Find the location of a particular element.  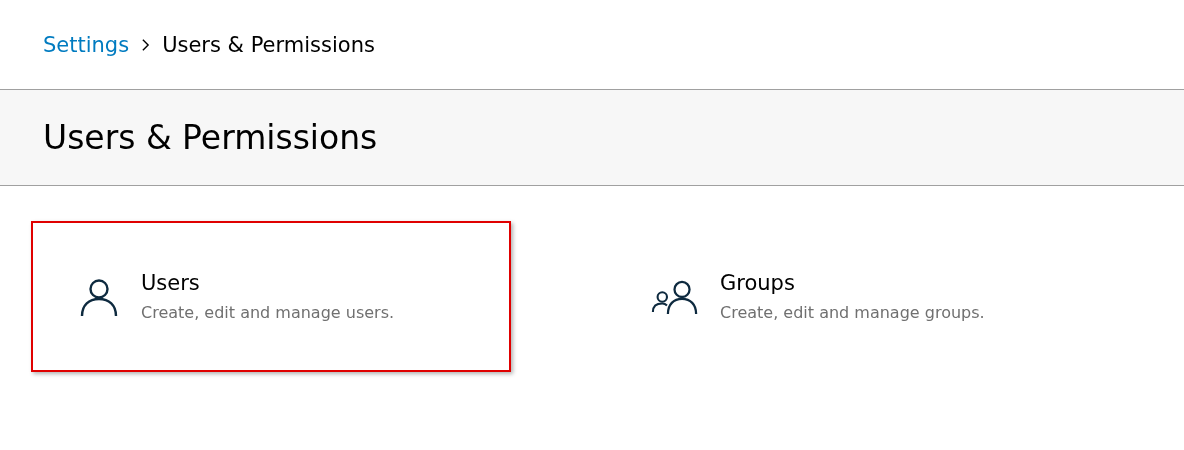

card-description: Create, edit and manage users. is located at coordinates (268, 312).